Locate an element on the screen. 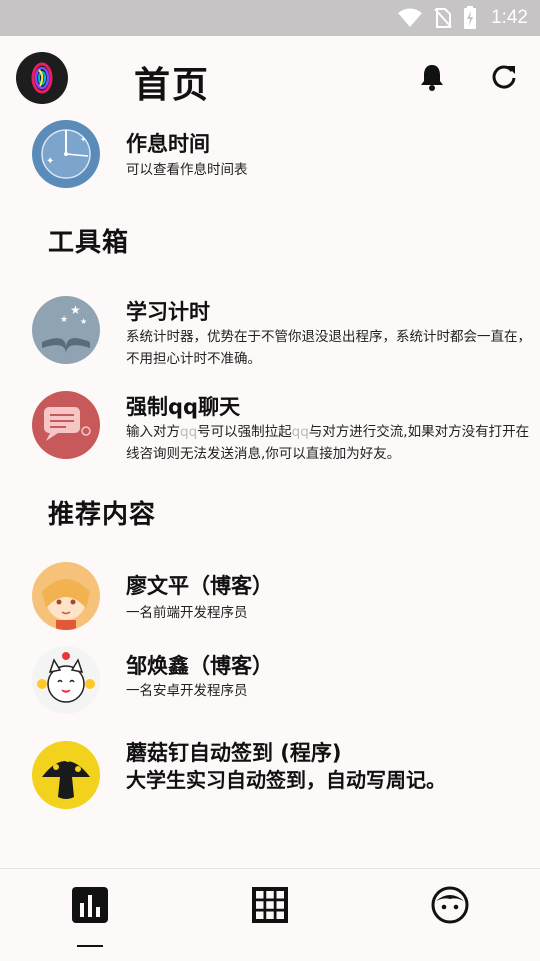 The height and width of the screenshot is (961, 540). item-desc: 系统计时器，优势在于不管你退没退出程序，系统计时都会一直在，不用担心计时不准确。 is located at coordinates (328, 348).